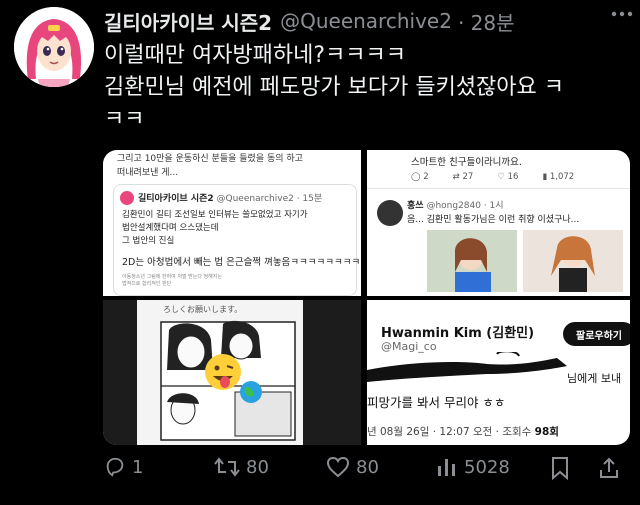 The height and width of the screenshot is (505, 640). Describe the element at coordinates (269, 199) in the screenshot. I see `quote-handle: @Queenarchive2 · 15분` at that location.